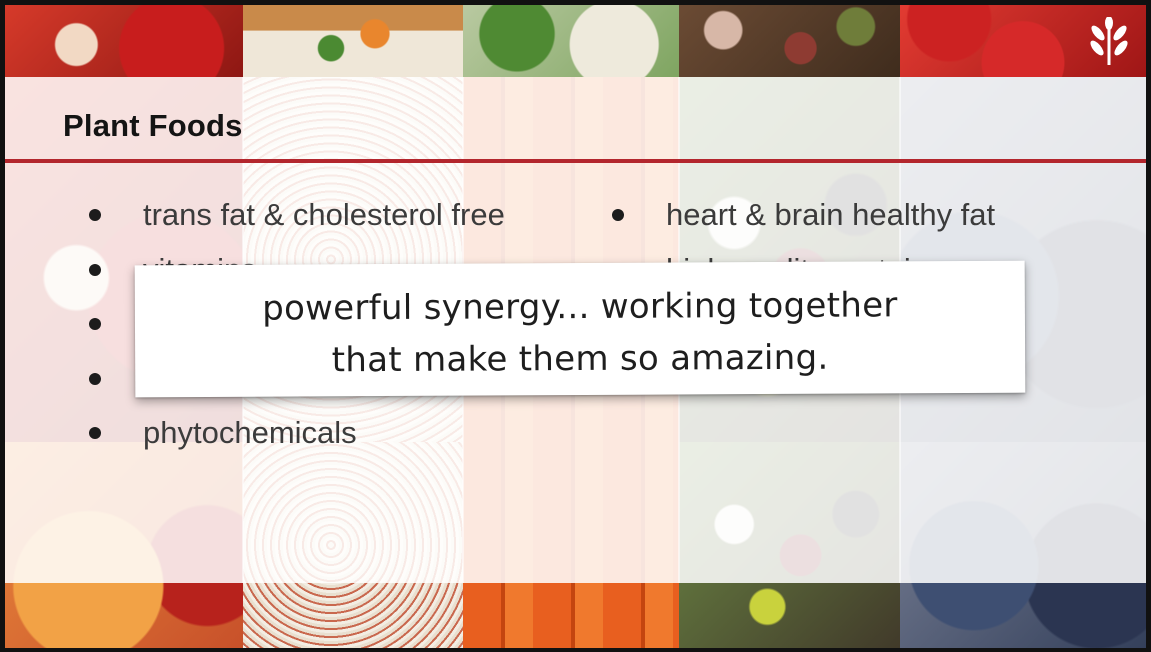 This screenshot has width=1151, height=652. What do you see at coordinates (580, 359) in the screenshot?
I see `caption-line: that make them so amazing.` at bounding box center [580, 359].